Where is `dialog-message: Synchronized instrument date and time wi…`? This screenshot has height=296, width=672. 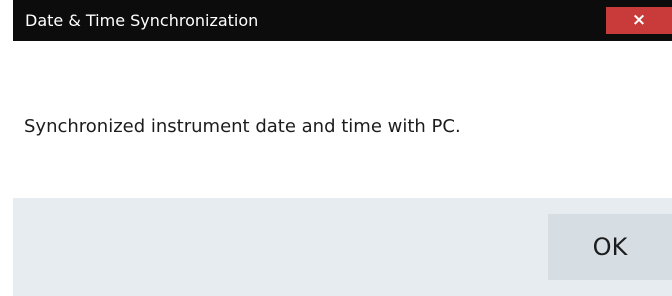 dialog-message: Synchronized instrument date and time wi… is located at coordinates (242, 126).